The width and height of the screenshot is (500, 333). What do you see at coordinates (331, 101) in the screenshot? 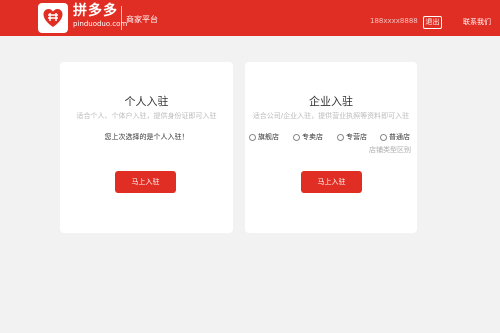
I see `enterprise-entry-title: 企业入驻` at bounding box center [331, 101].